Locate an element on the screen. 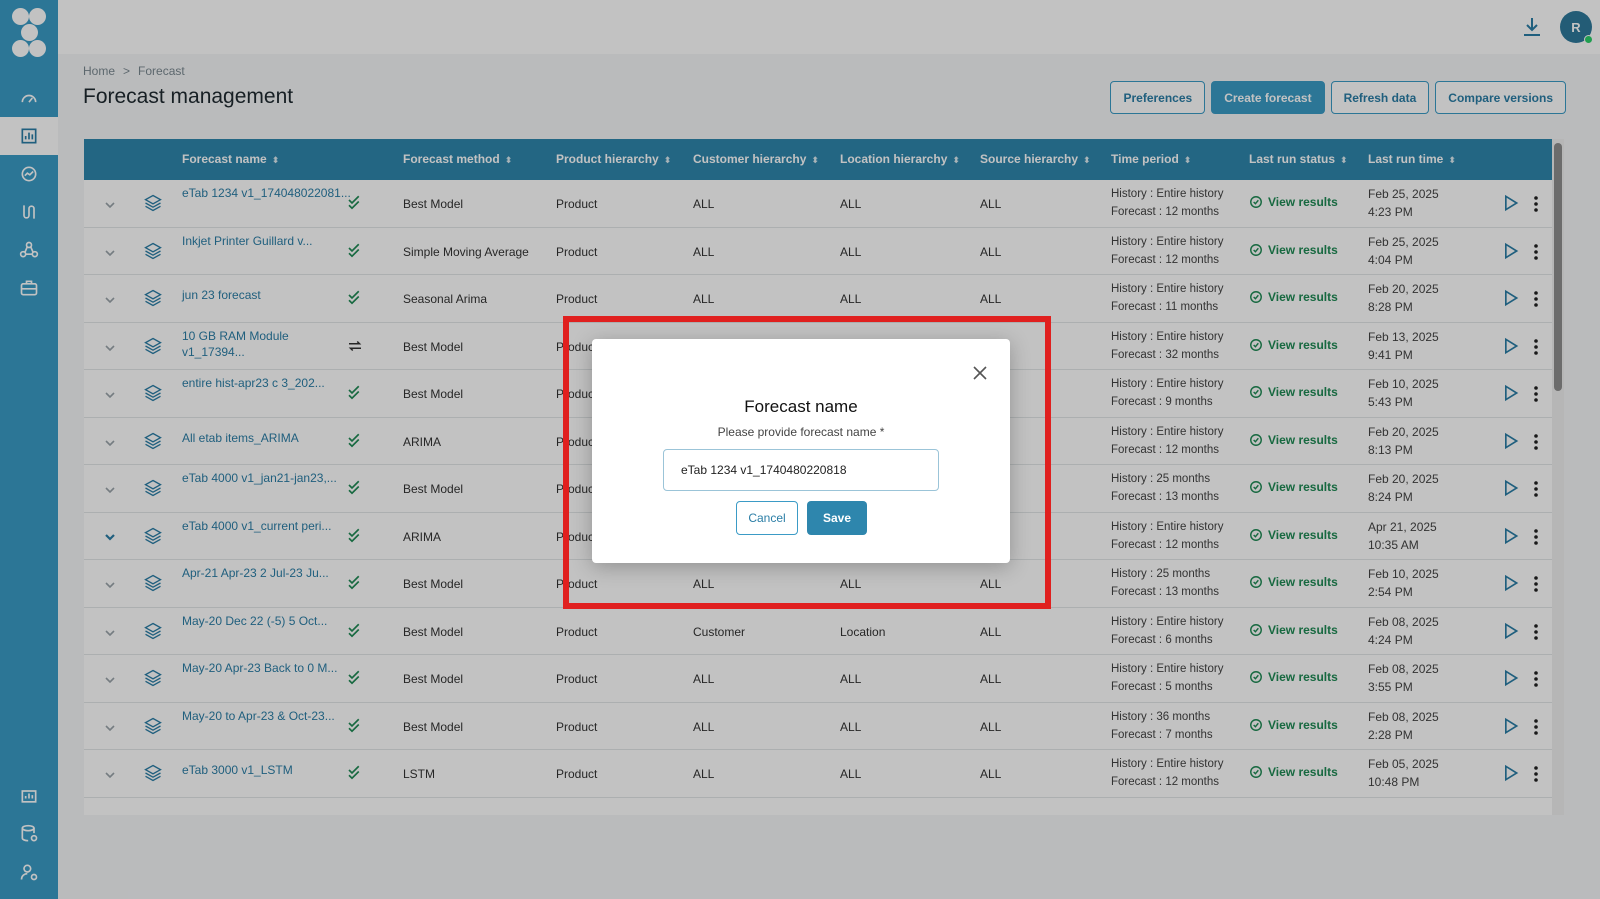  forecast-name-input is located at coordinates (801, 470).